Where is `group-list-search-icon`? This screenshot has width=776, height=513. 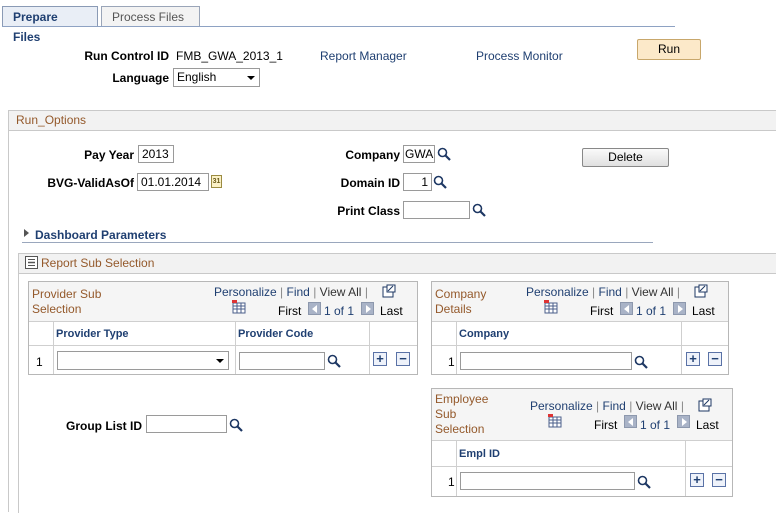
group-list-search-icon is located at coordinates (236, 425).